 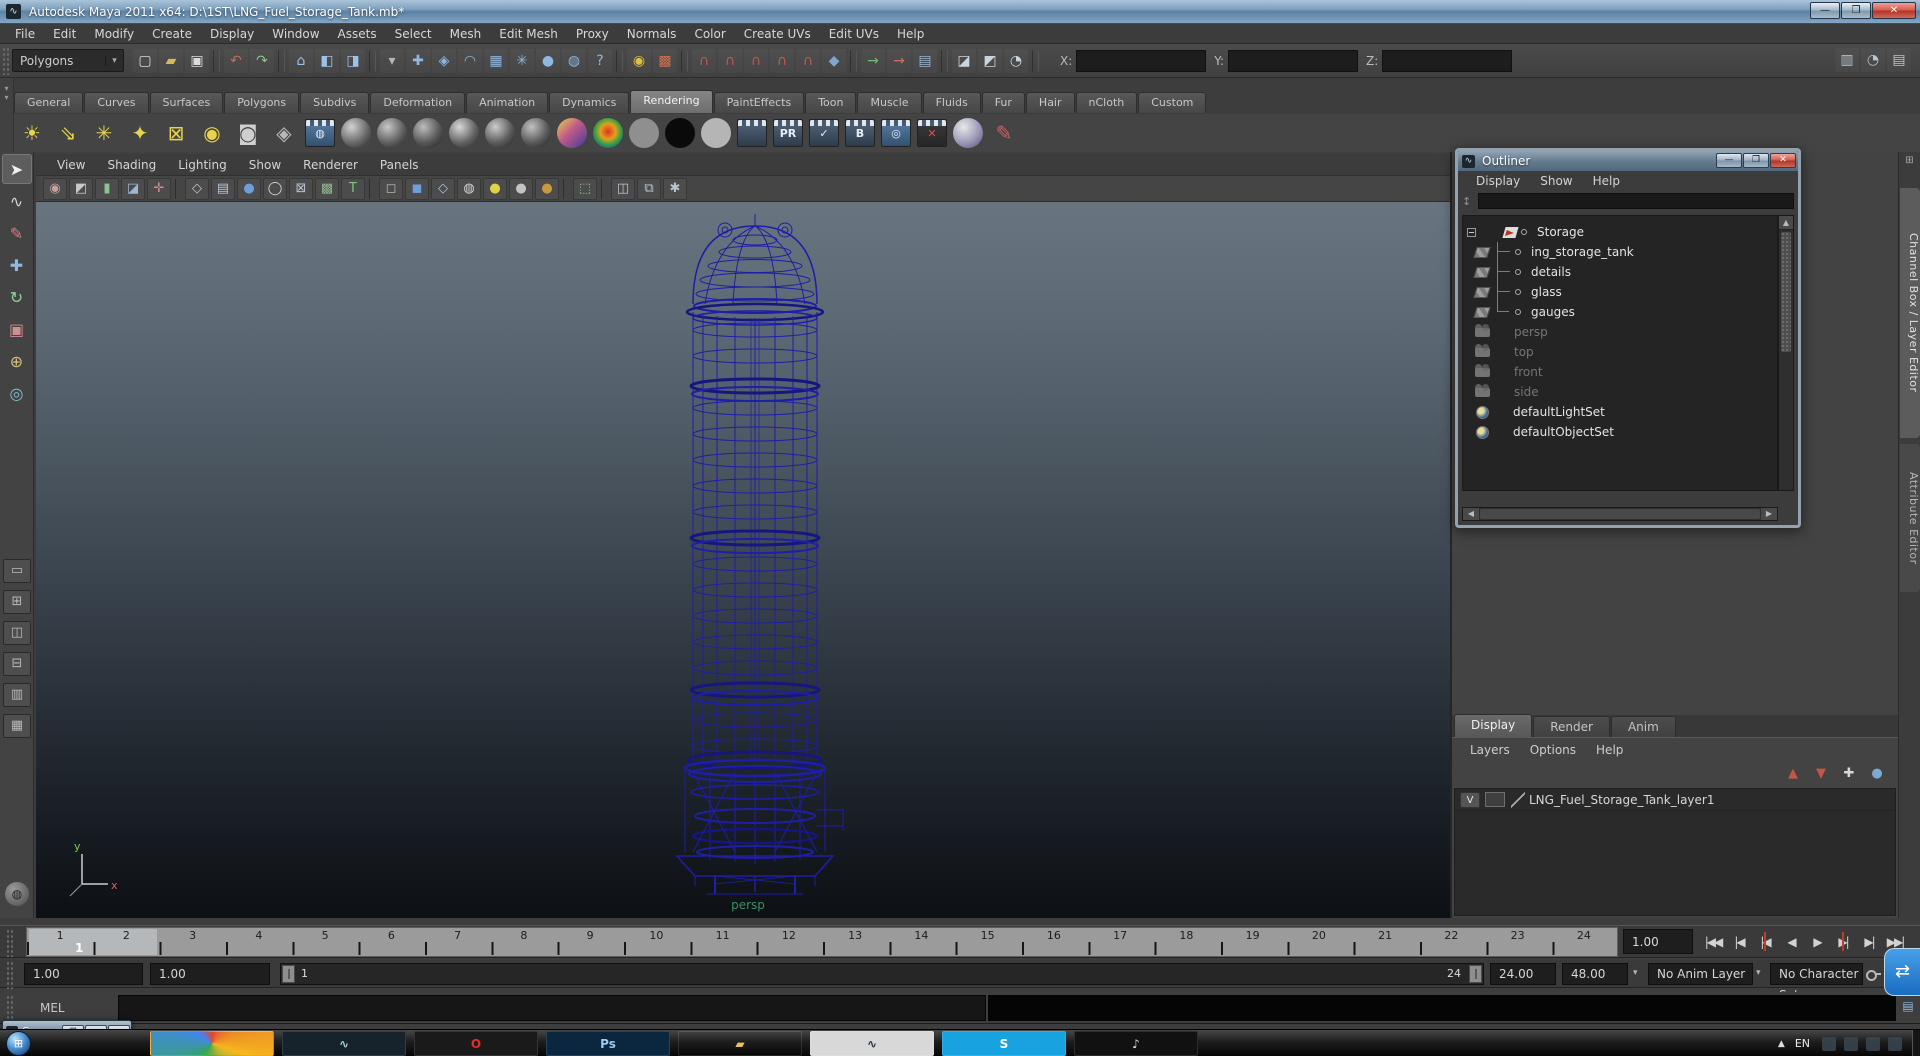 I want to click on save-scene-icon: ▣, so click(x=197, y=61).